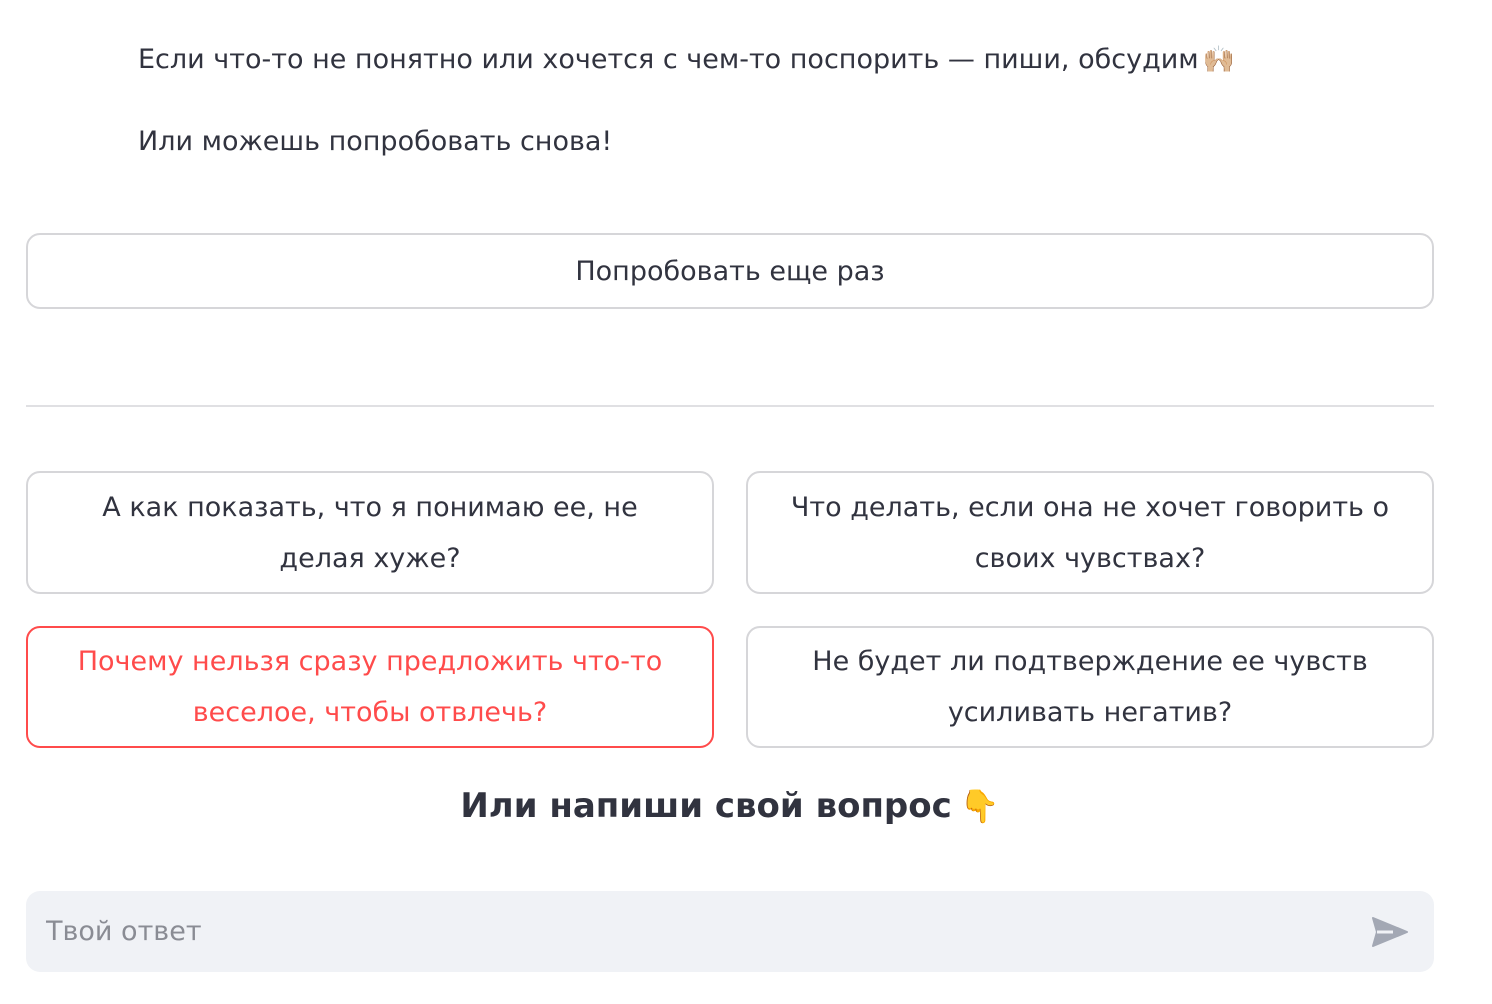  Describe the element at coordinates (706, 806) in the screenshot. I see `prompt-text: Или напиши свой вопрос` at that location.